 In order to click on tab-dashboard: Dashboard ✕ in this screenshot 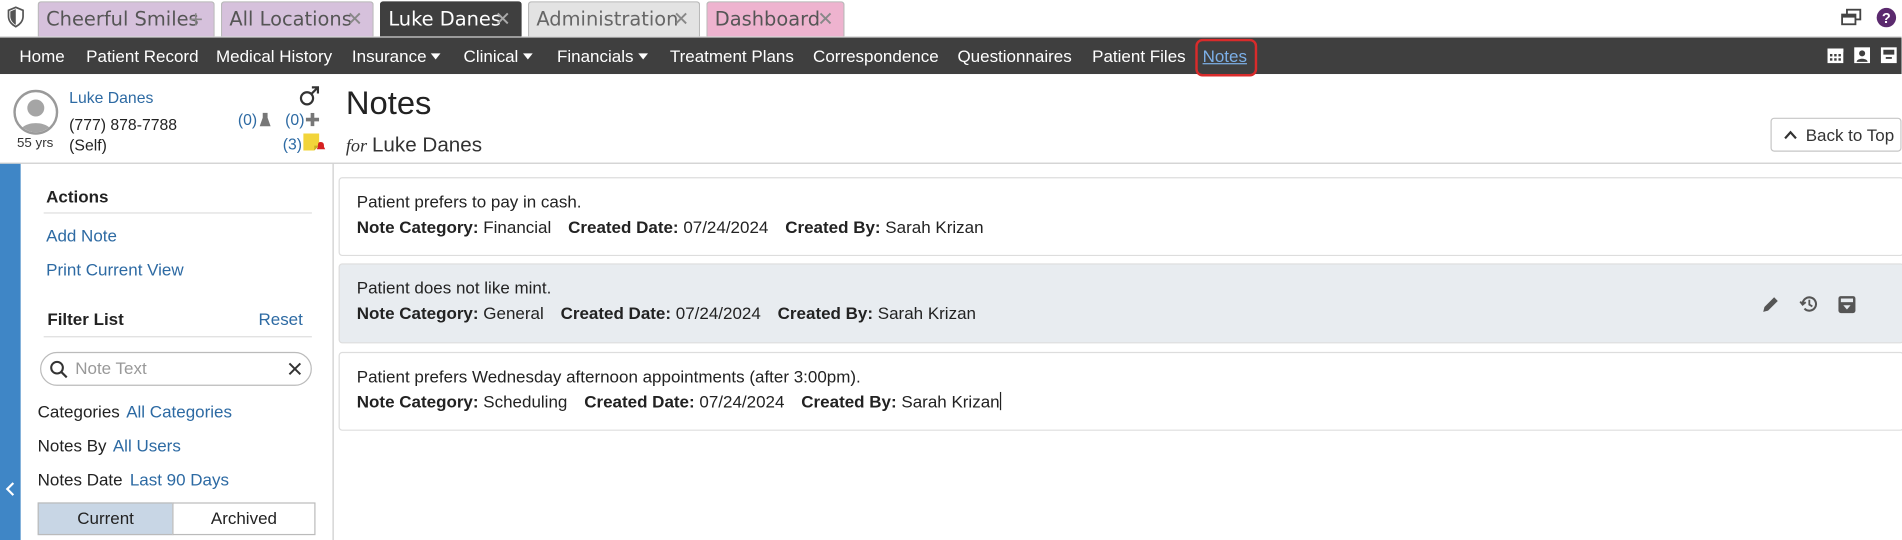, I will do `click(775, 19)`.